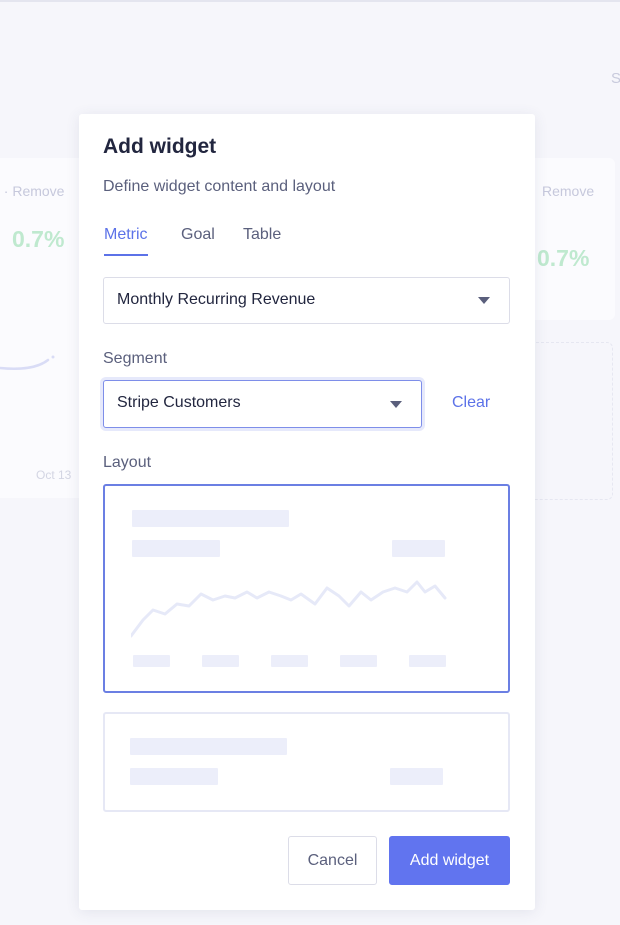 The image size is (620, 925). Describe the element at coordinates (27, 362) in the screenshot. I see `background-line-chart` at that location.